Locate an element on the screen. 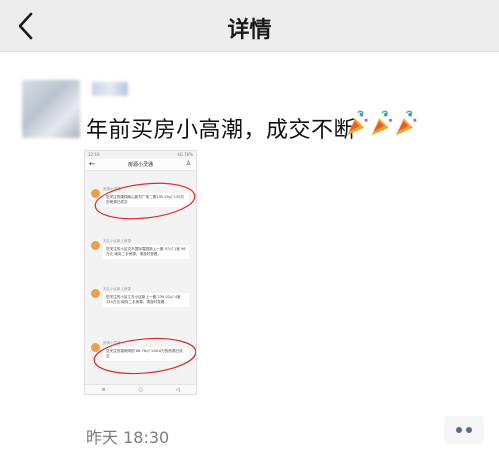 The height and width of the screenshot is (474, 499). post-text: 年前买房小高潮，成交不断 is located at coordinates (221, 130).